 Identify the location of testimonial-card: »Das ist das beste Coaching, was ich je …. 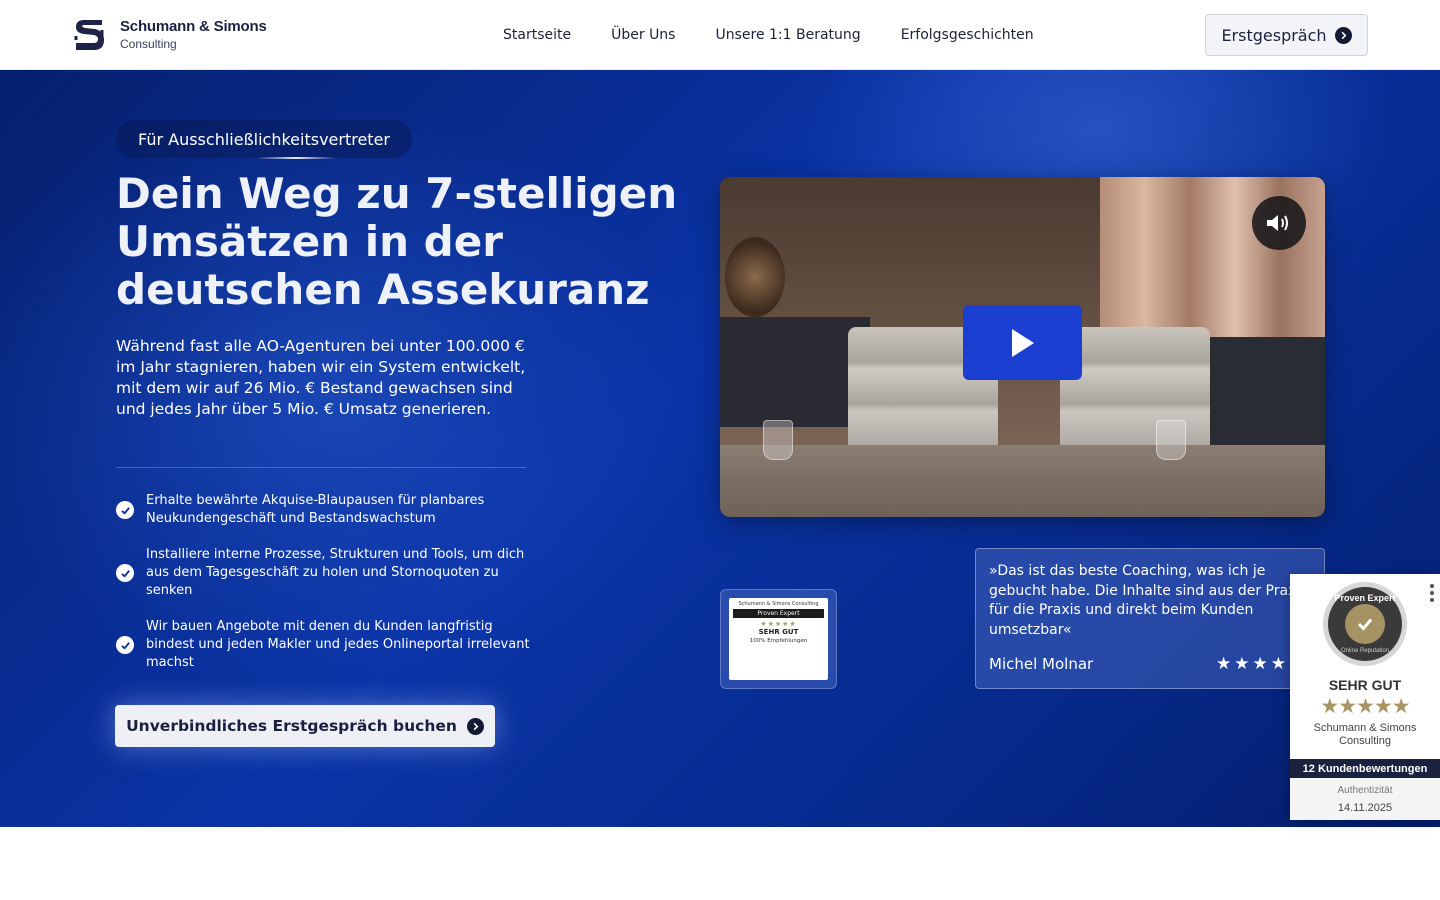
(1150, 618).